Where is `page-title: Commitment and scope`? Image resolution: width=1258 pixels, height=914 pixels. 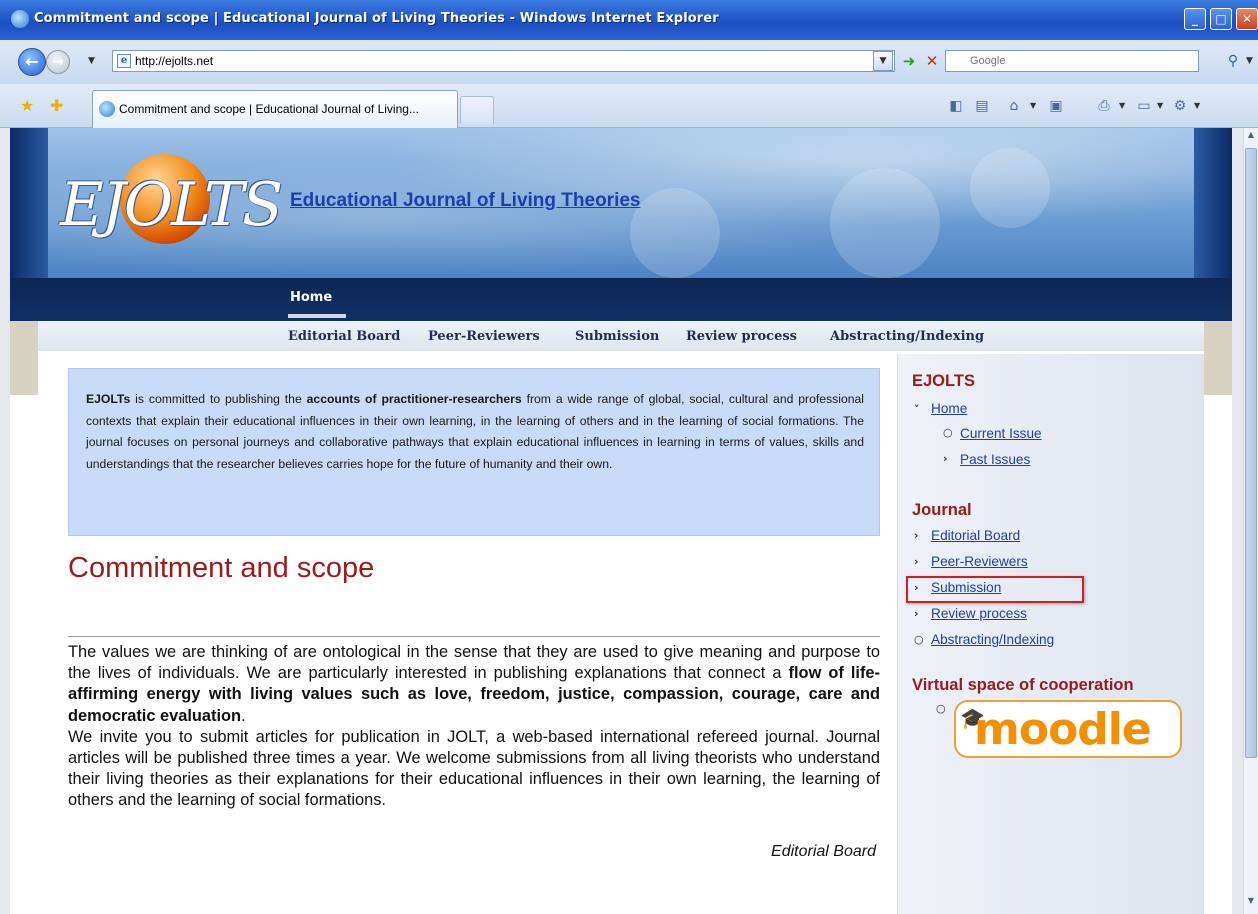
page-title: Commitment and scope is located at coordinates (221, 568).